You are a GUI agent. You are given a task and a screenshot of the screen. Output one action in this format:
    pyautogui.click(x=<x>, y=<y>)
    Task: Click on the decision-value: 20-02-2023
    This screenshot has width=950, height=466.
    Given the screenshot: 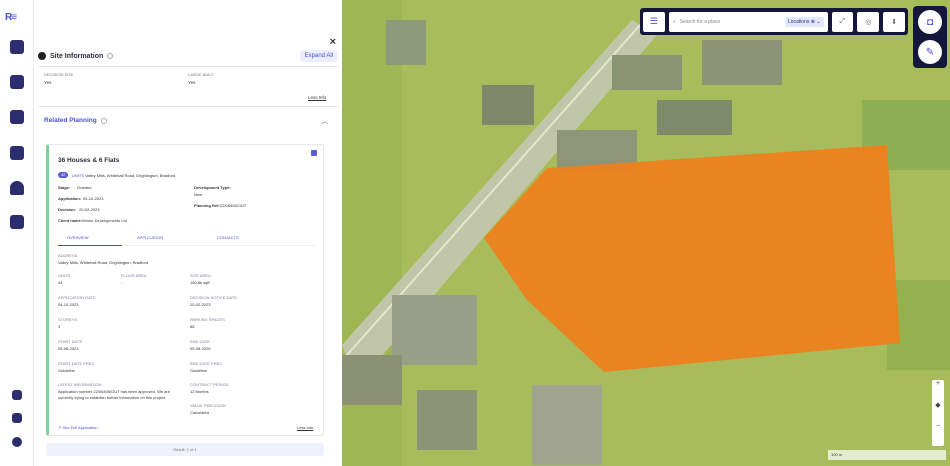 What is the action you would take?
    pyautogui.click(x=89, y=209)
    